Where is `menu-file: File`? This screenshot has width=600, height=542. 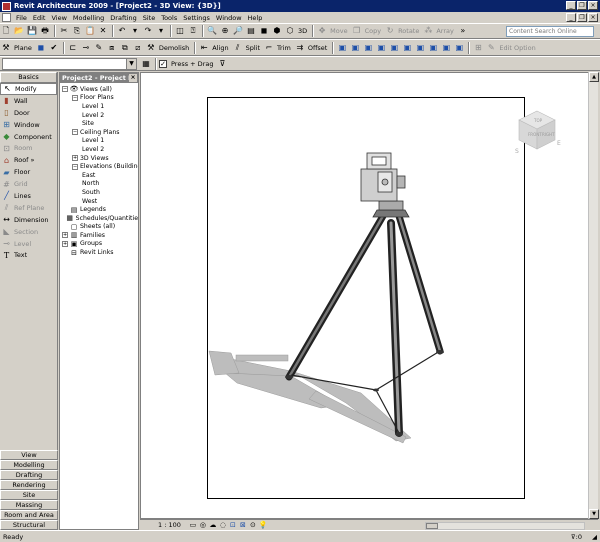 menu-file: File is located at coordinates (21, 18).